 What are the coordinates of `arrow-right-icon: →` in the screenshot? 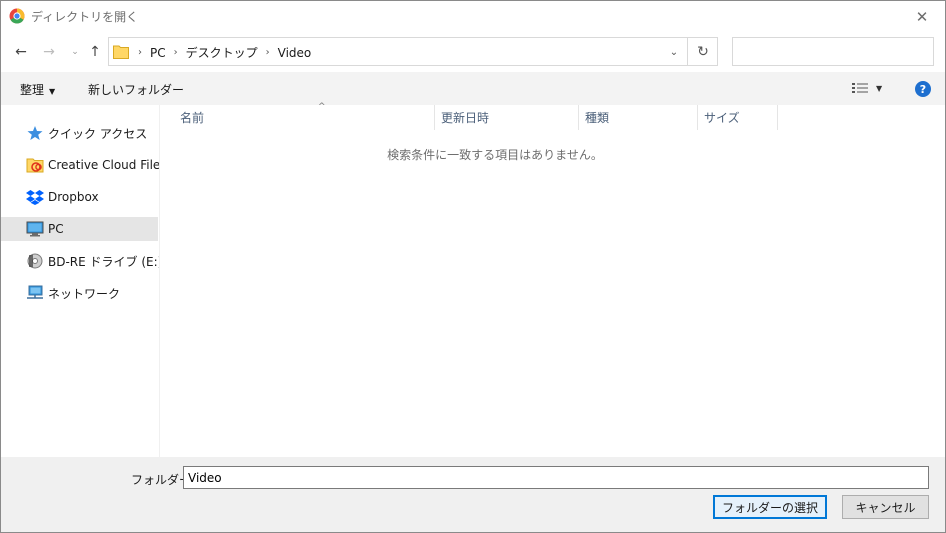 It's located at (49, 52).